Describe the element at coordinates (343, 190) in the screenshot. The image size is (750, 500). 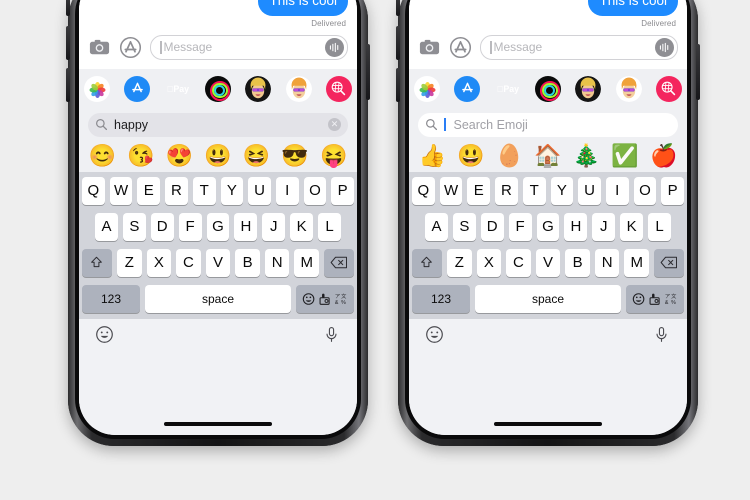
I see `key-P: P` at that location.